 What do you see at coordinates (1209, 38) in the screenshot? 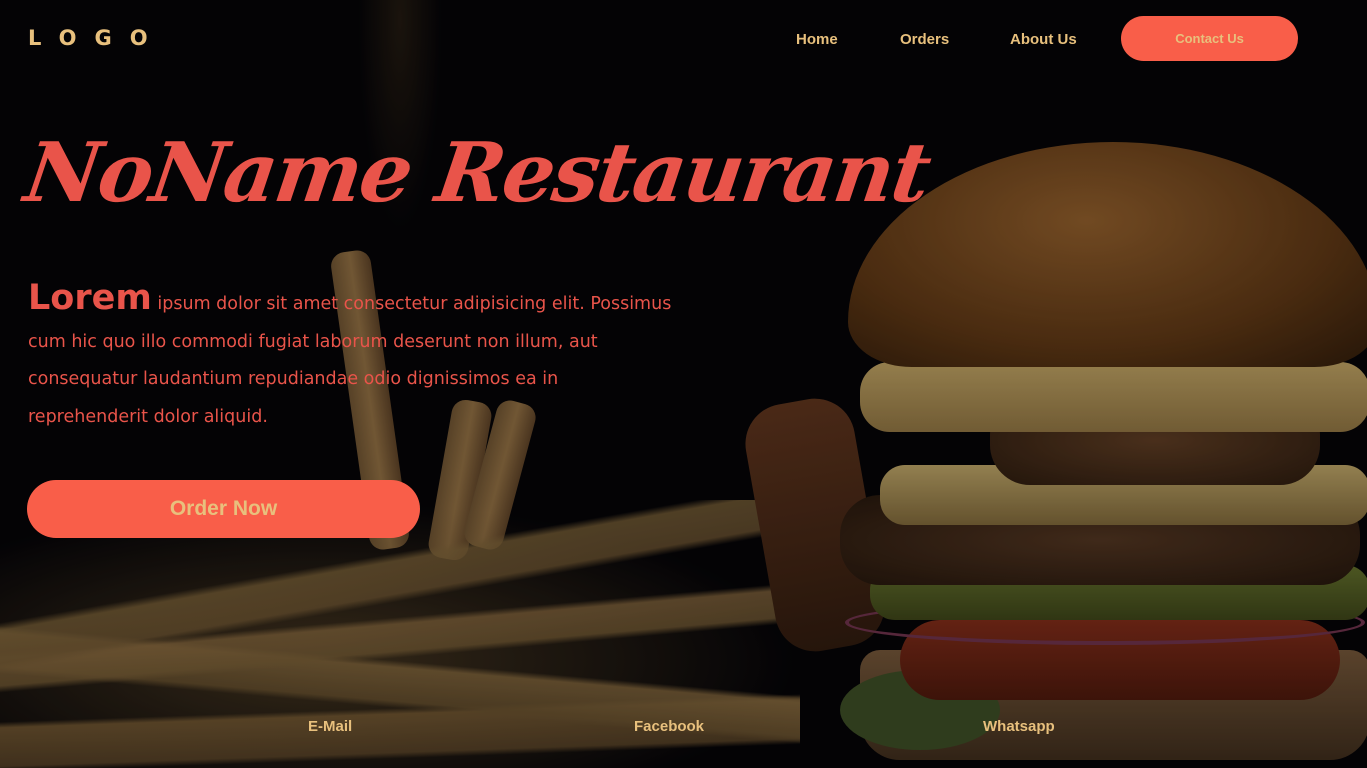
I see `contact-us-button: Contact Us` at bounding box center [1209, 38].